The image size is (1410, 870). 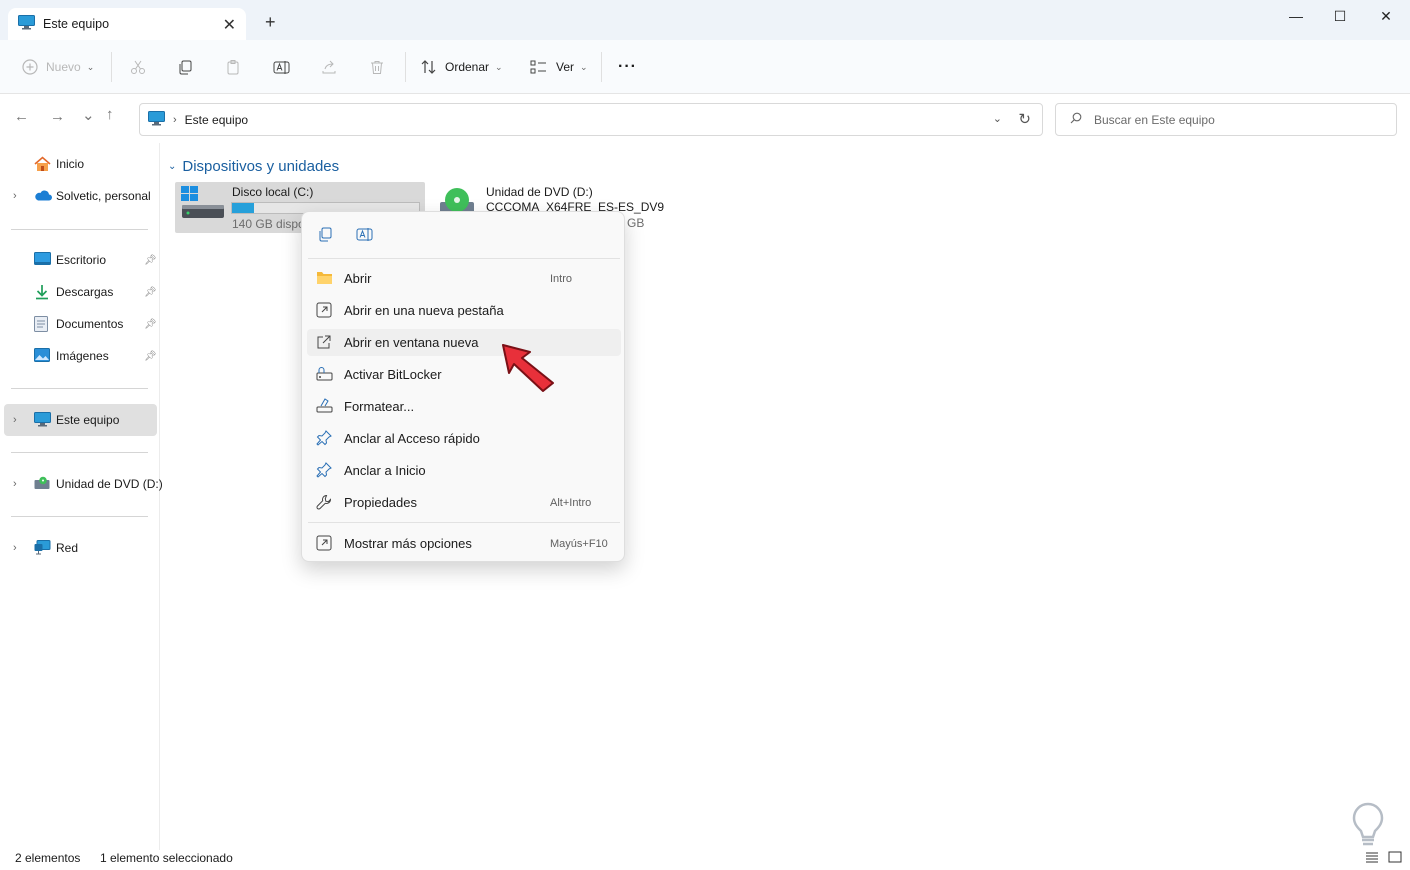 I want to click on group-header: ⌄ Dispositivos y unidades, so click(x=253, y=166).